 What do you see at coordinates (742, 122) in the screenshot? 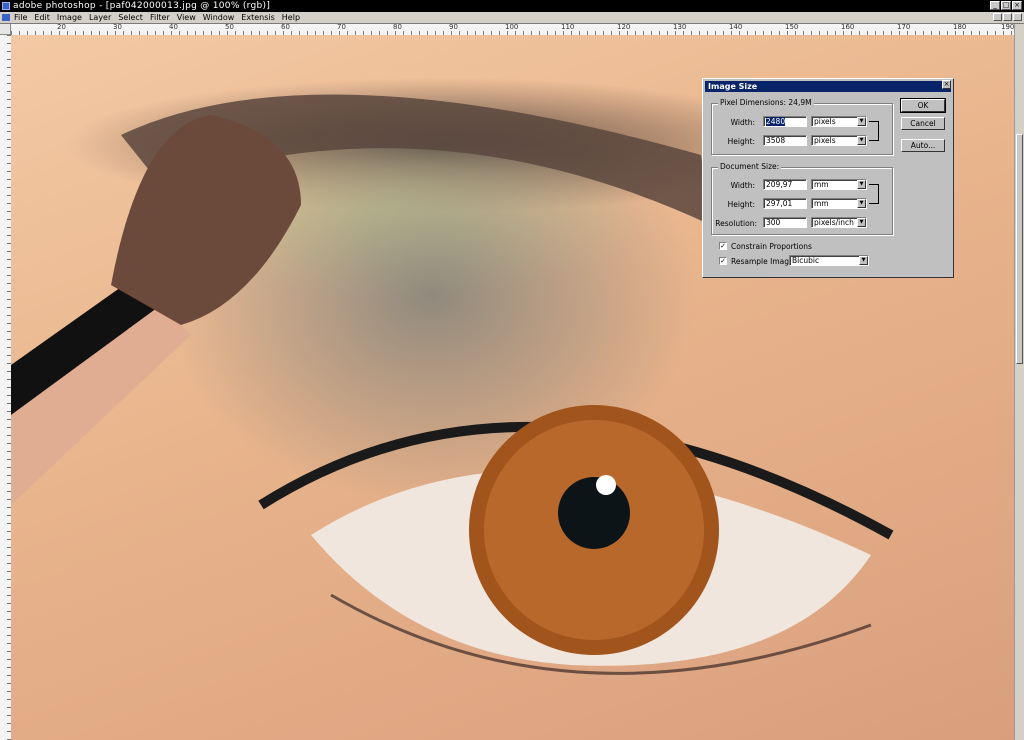
I see `pixel-width-label: Width:` at bounding box center [742, 122].